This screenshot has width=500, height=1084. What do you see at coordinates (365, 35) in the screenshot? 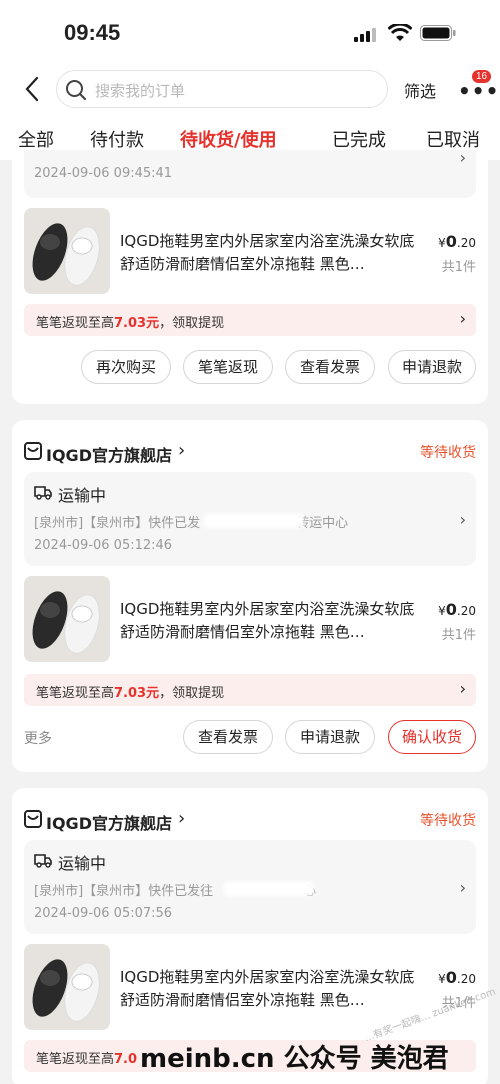
I see `signal-icon` at bounding box center [365, 35].